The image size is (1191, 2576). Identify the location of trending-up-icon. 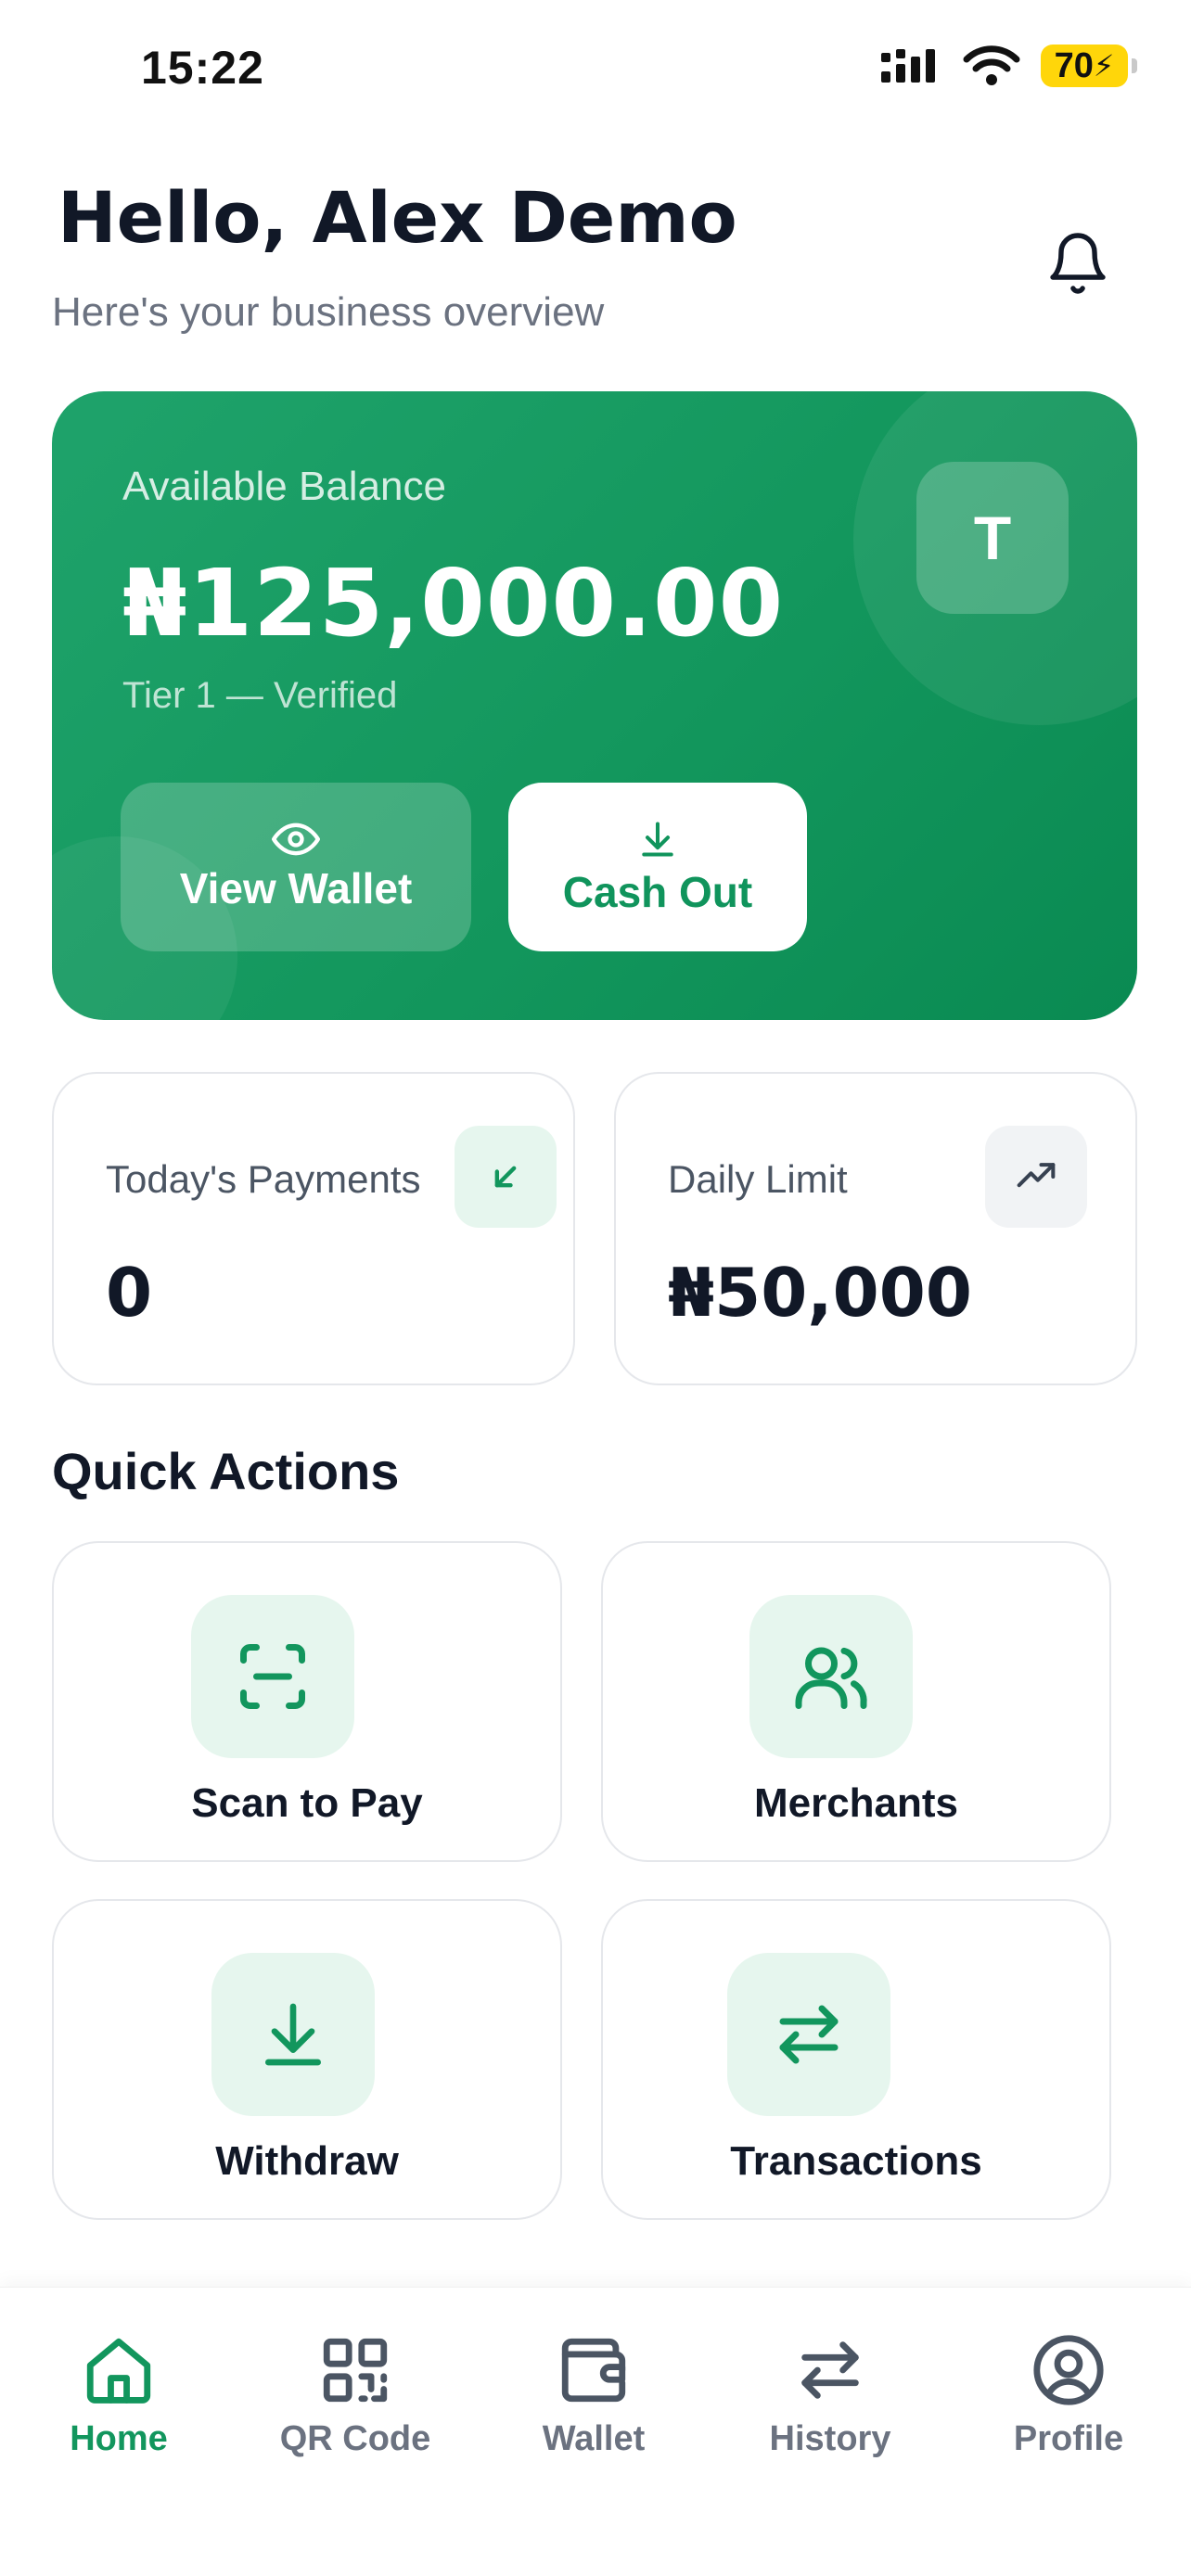
(1036, 1177).